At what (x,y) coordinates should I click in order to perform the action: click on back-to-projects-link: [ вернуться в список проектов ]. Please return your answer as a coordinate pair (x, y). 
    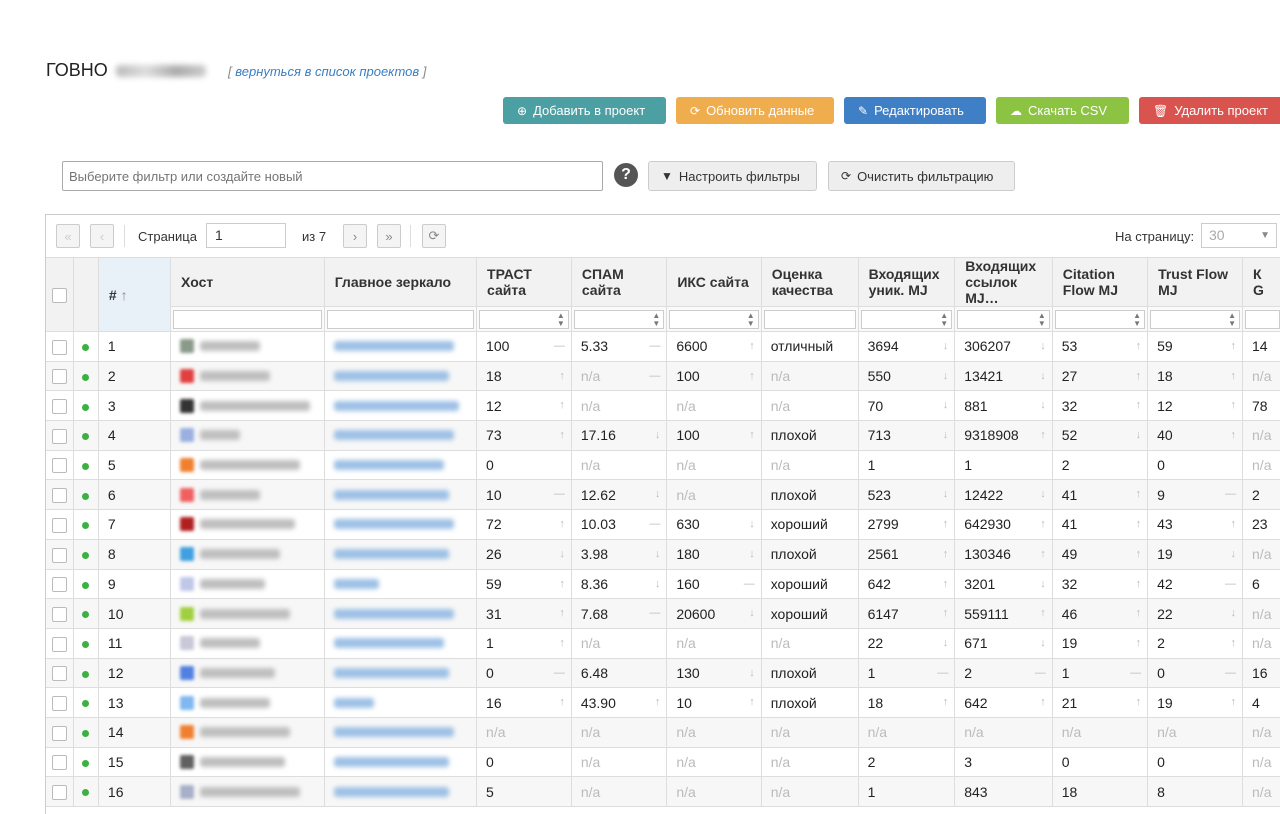
    Looking at the image, I should click on (327, 71).